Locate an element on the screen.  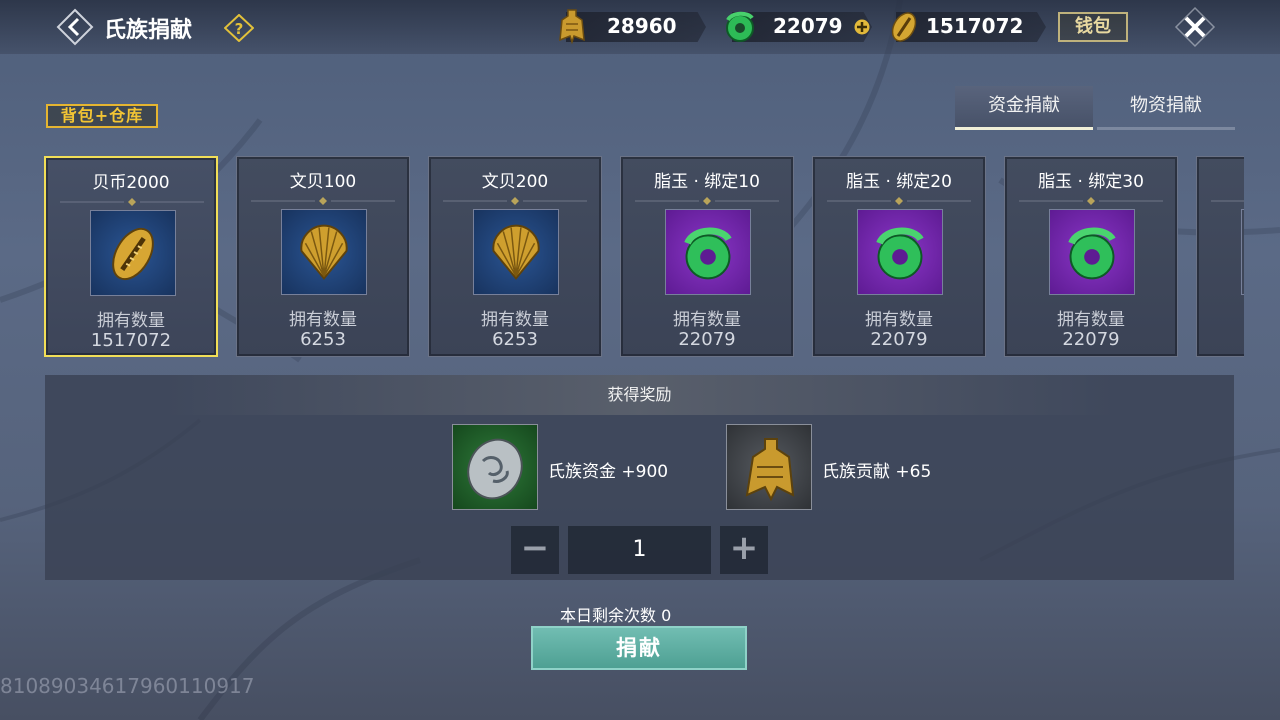
reward-item-clan-fund is located at coordinates (495, 467).